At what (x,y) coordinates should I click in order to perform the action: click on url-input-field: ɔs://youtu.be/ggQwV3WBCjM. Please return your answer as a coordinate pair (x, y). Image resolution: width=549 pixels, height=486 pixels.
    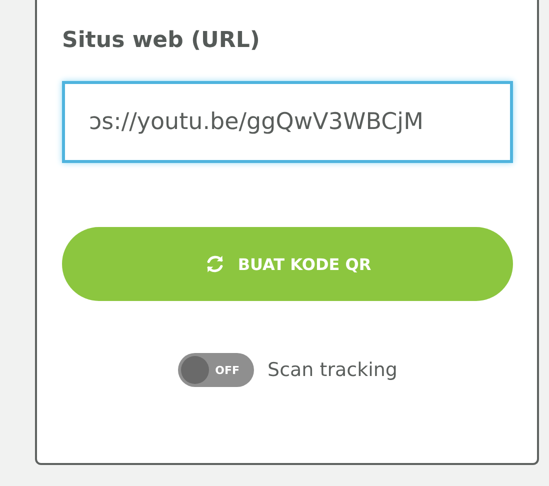
    Looking at the image, I should click on (287, 122).